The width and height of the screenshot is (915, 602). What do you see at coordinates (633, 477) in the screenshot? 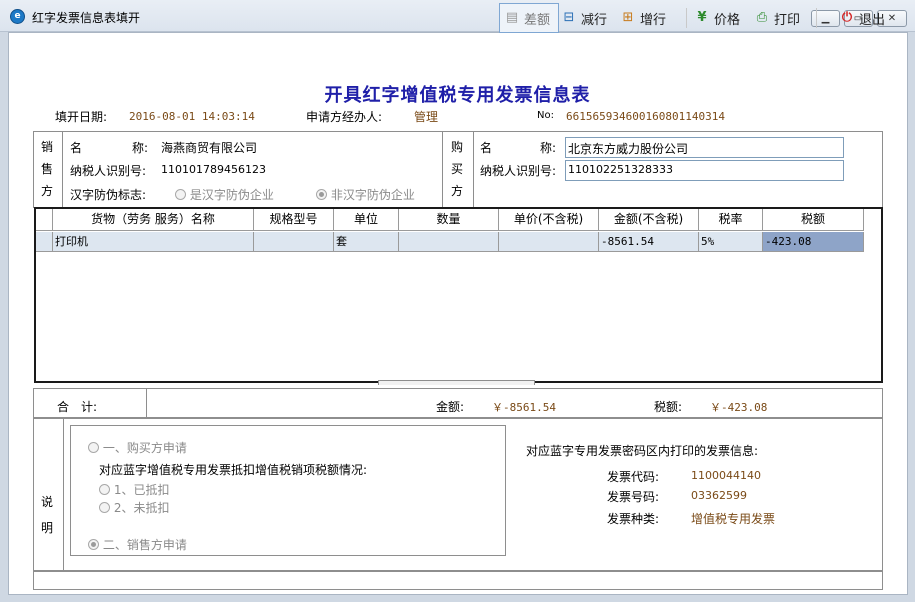
I see `invoice-code-label: 发票代码:` at bounding box center [633, 477].